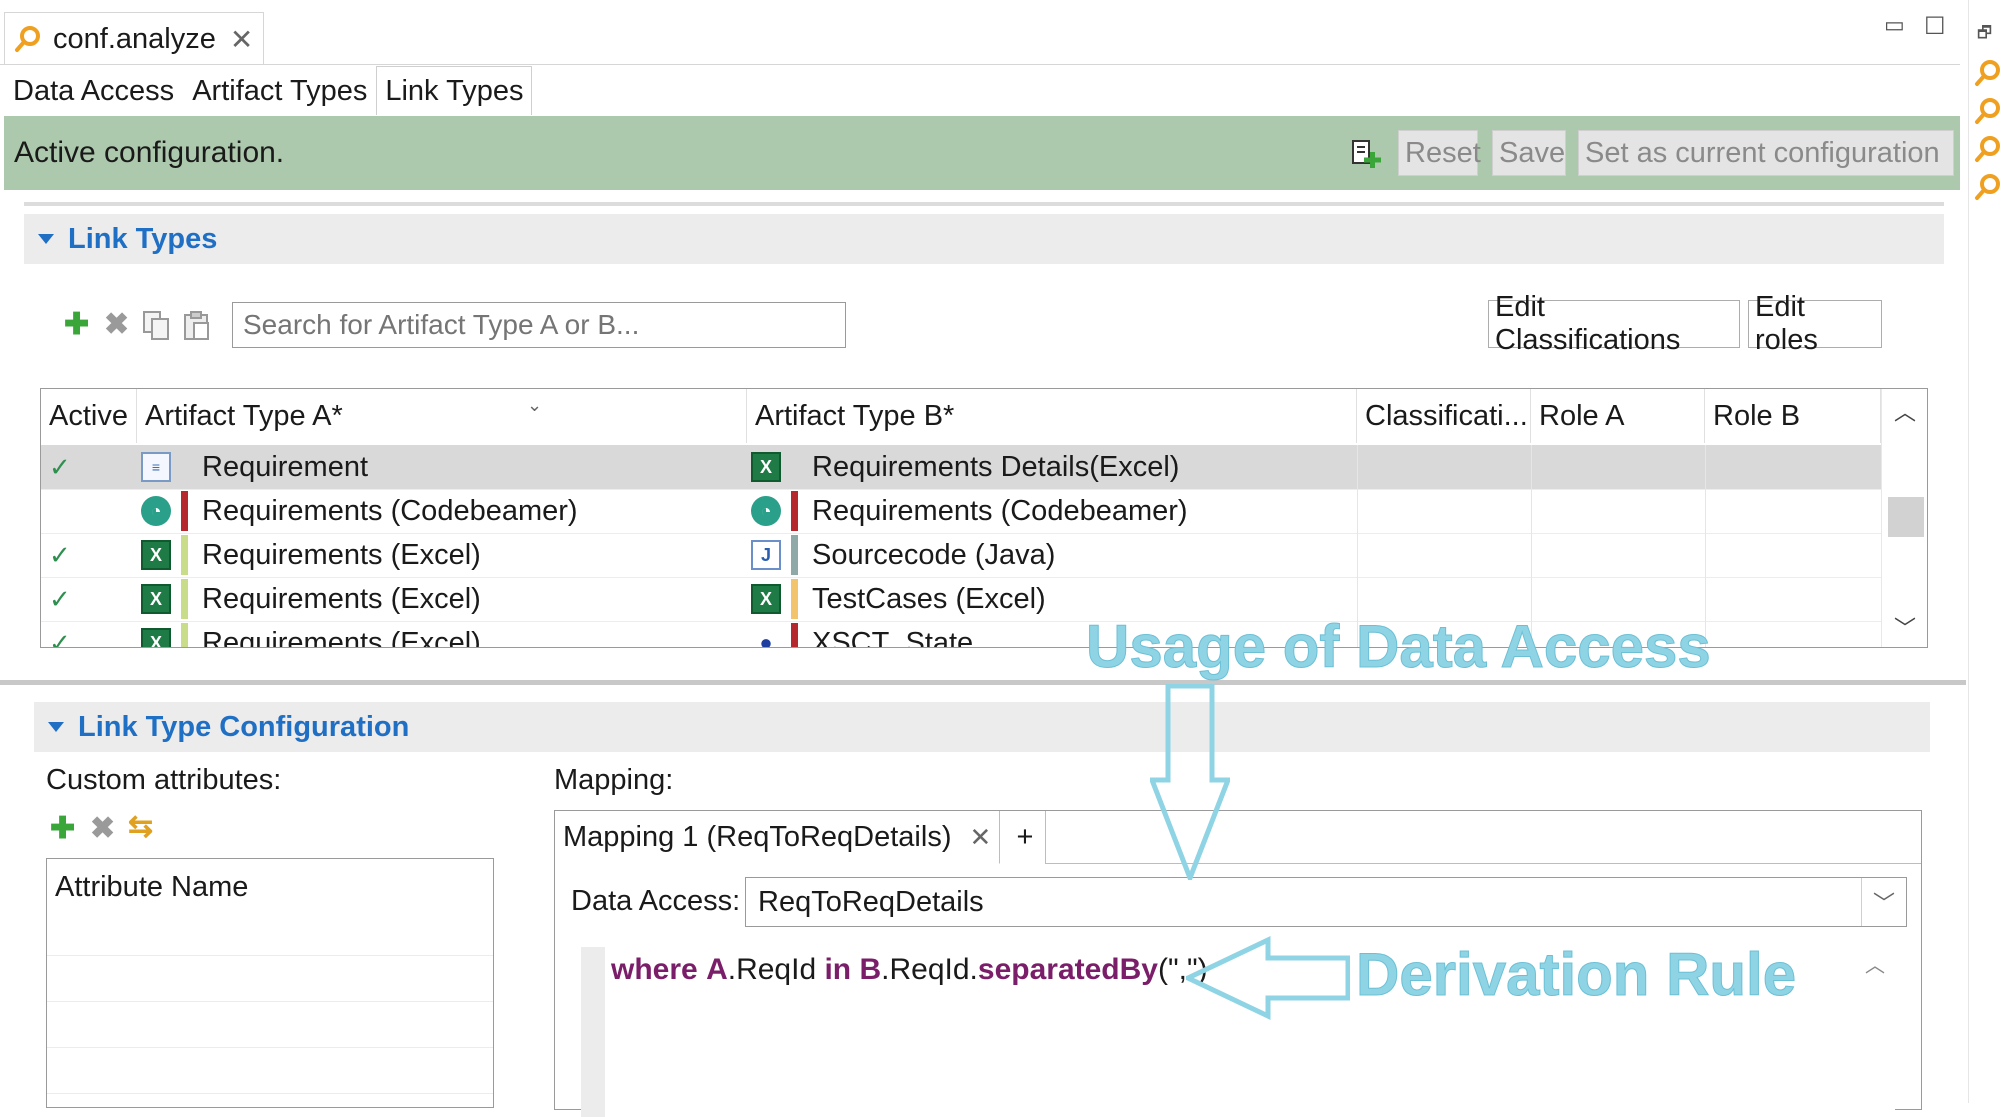 This screenshot has width=2006, height=1117. What do you see at coordinates (442, 416) in the screenshot?
I see `column-header-artifact-type-a: Artifact Type A* ⌄` at bounding box center [442, 416].